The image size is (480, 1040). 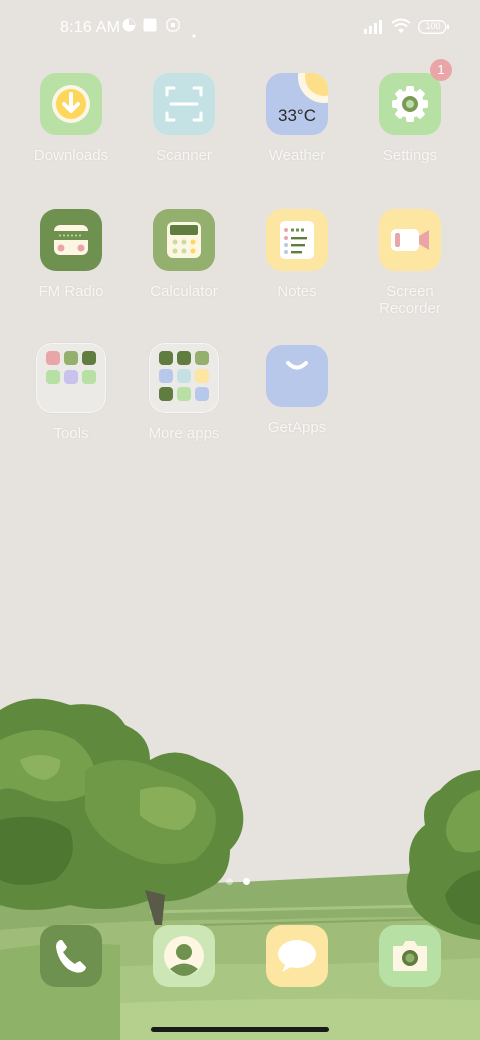 I want to click on app-label: Scanner, so click(x=184, y=155).